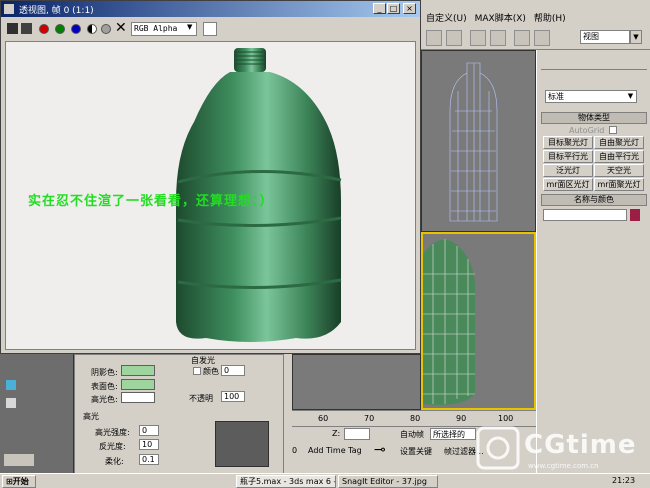 The width and height of the screenshot is (650, 488). Describe the element at coordinates (211, 371) in the screenshot. I see `self-illum-color-label: 颜色` at that location.